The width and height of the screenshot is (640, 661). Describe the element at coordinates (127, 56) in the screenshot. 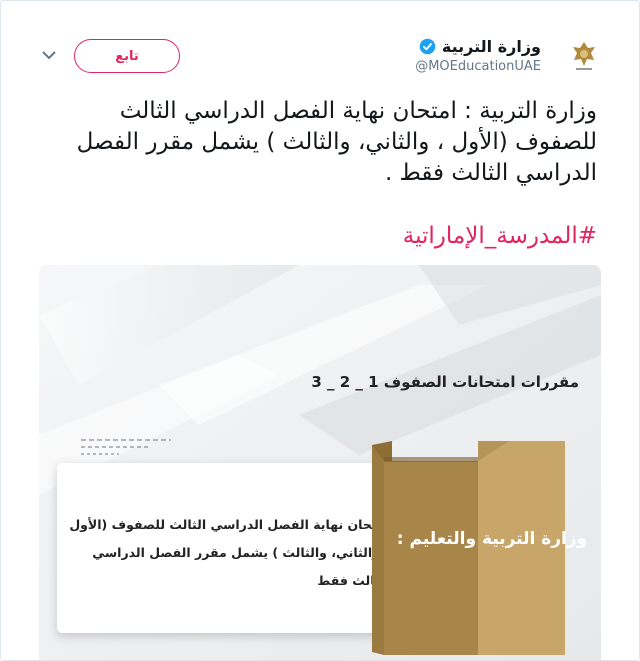

I see `follow-button: تابع` at that location.